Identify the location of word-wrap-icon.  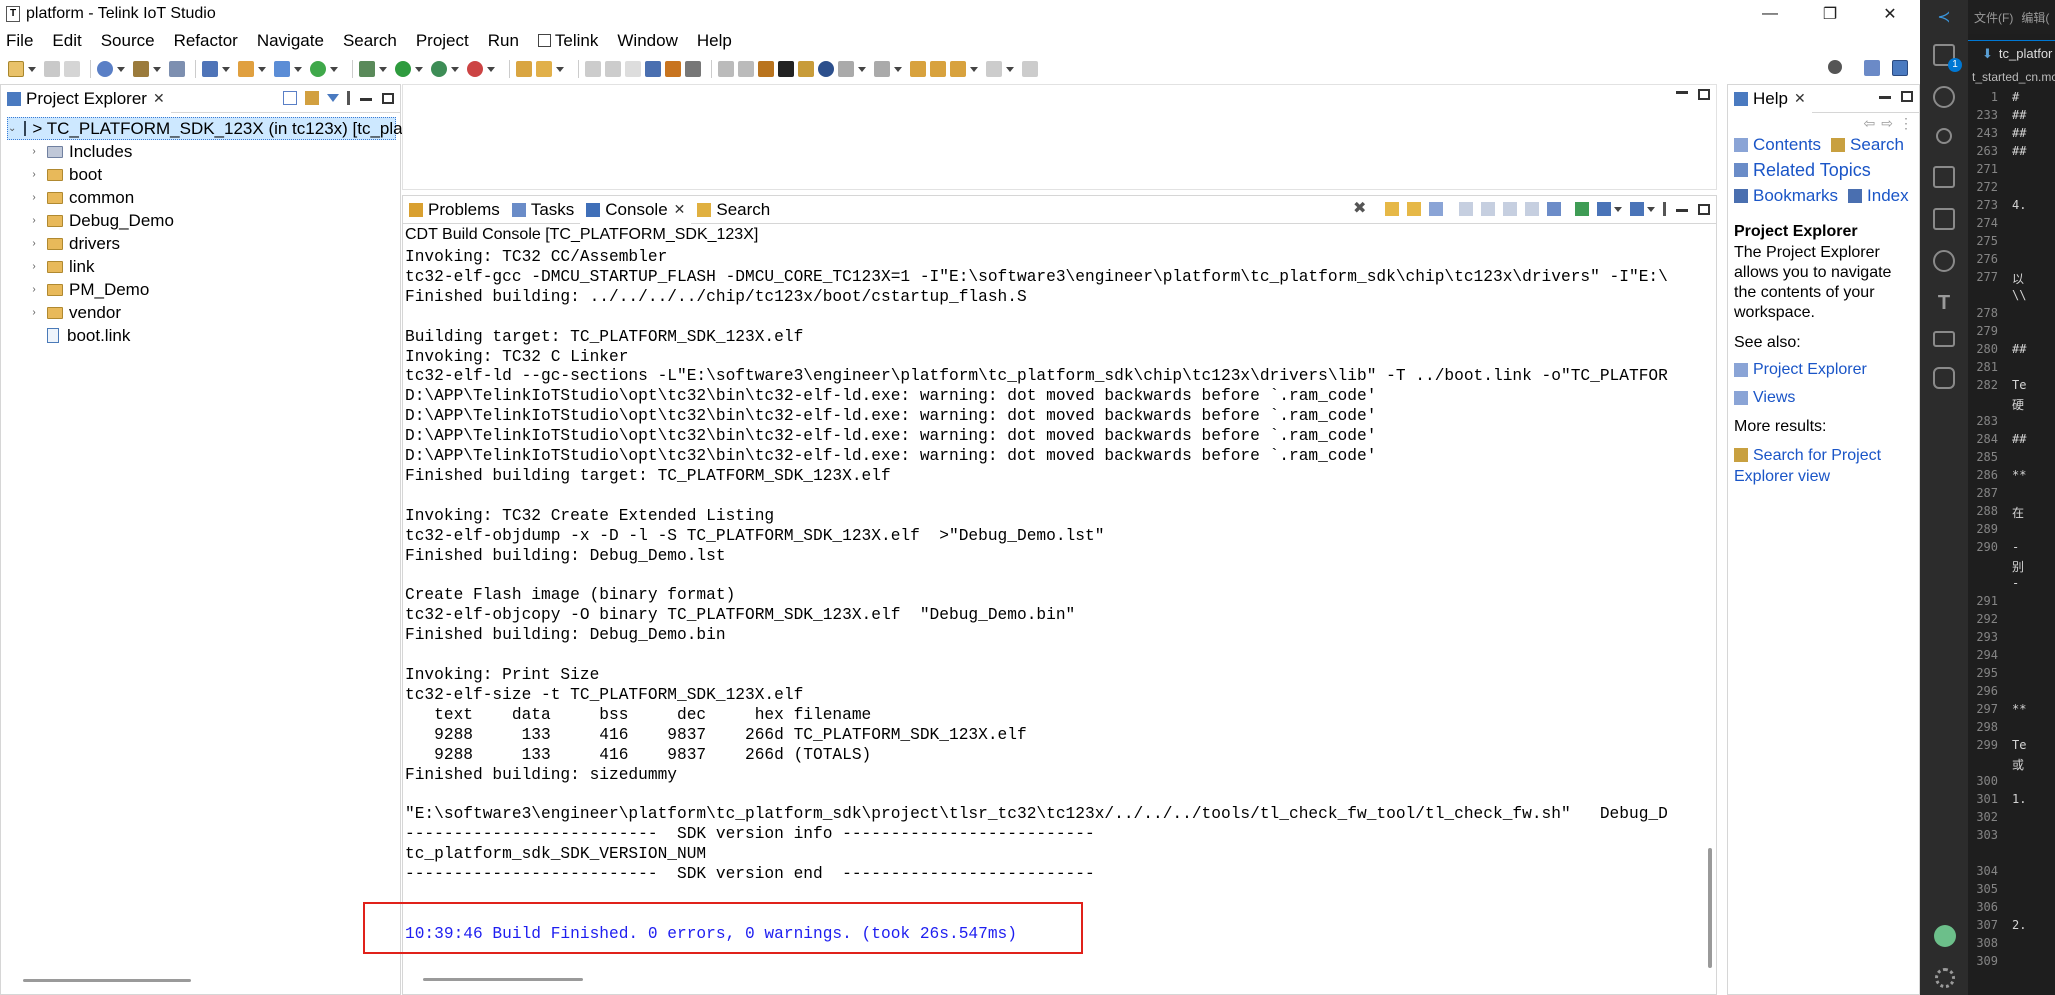
(1510, 209).